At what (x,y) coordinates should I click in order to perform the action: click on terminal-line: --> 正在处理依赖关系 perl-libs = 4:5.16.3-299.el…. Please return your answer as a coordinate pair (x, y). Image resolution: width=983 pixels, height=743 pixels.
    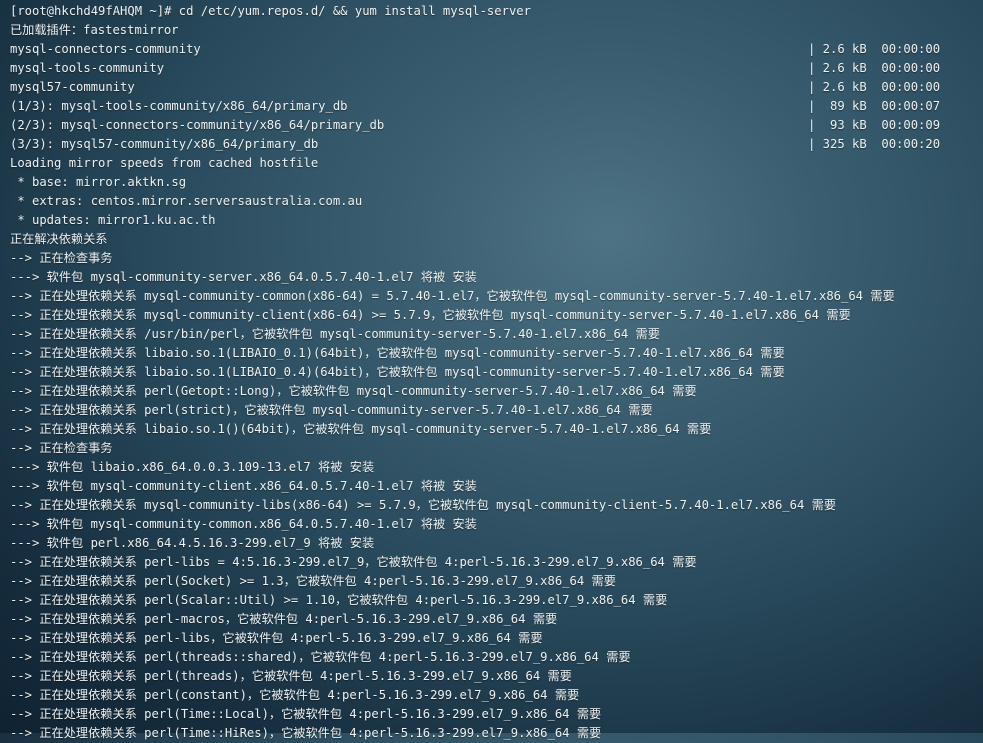
    Looking at the image, I should click on (491, 562).